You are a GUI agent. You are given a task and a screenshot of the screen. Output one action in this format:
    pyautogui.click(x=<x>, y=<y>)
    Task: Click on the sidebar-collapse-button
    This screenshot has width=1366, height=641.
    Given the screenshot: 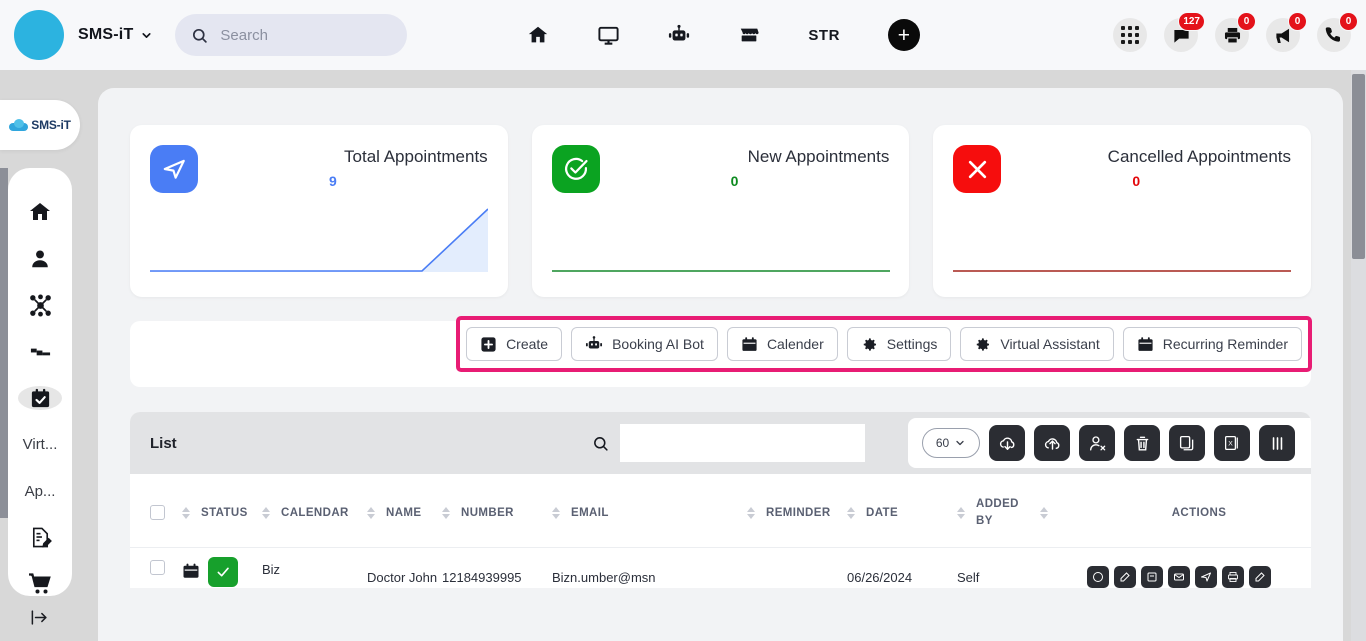 What is the action you would take?
    pyautogui.click(x=39, y=620)
    